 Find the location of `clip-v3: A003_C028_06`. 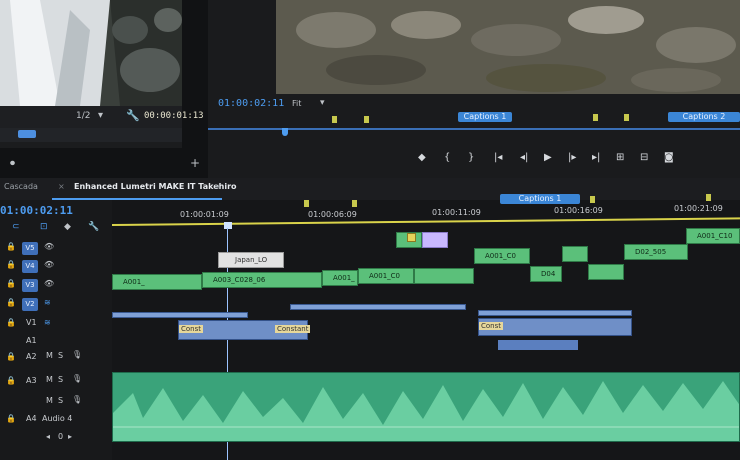

clip-v3: A003_C028_06 is located at coordinates (262, 280).